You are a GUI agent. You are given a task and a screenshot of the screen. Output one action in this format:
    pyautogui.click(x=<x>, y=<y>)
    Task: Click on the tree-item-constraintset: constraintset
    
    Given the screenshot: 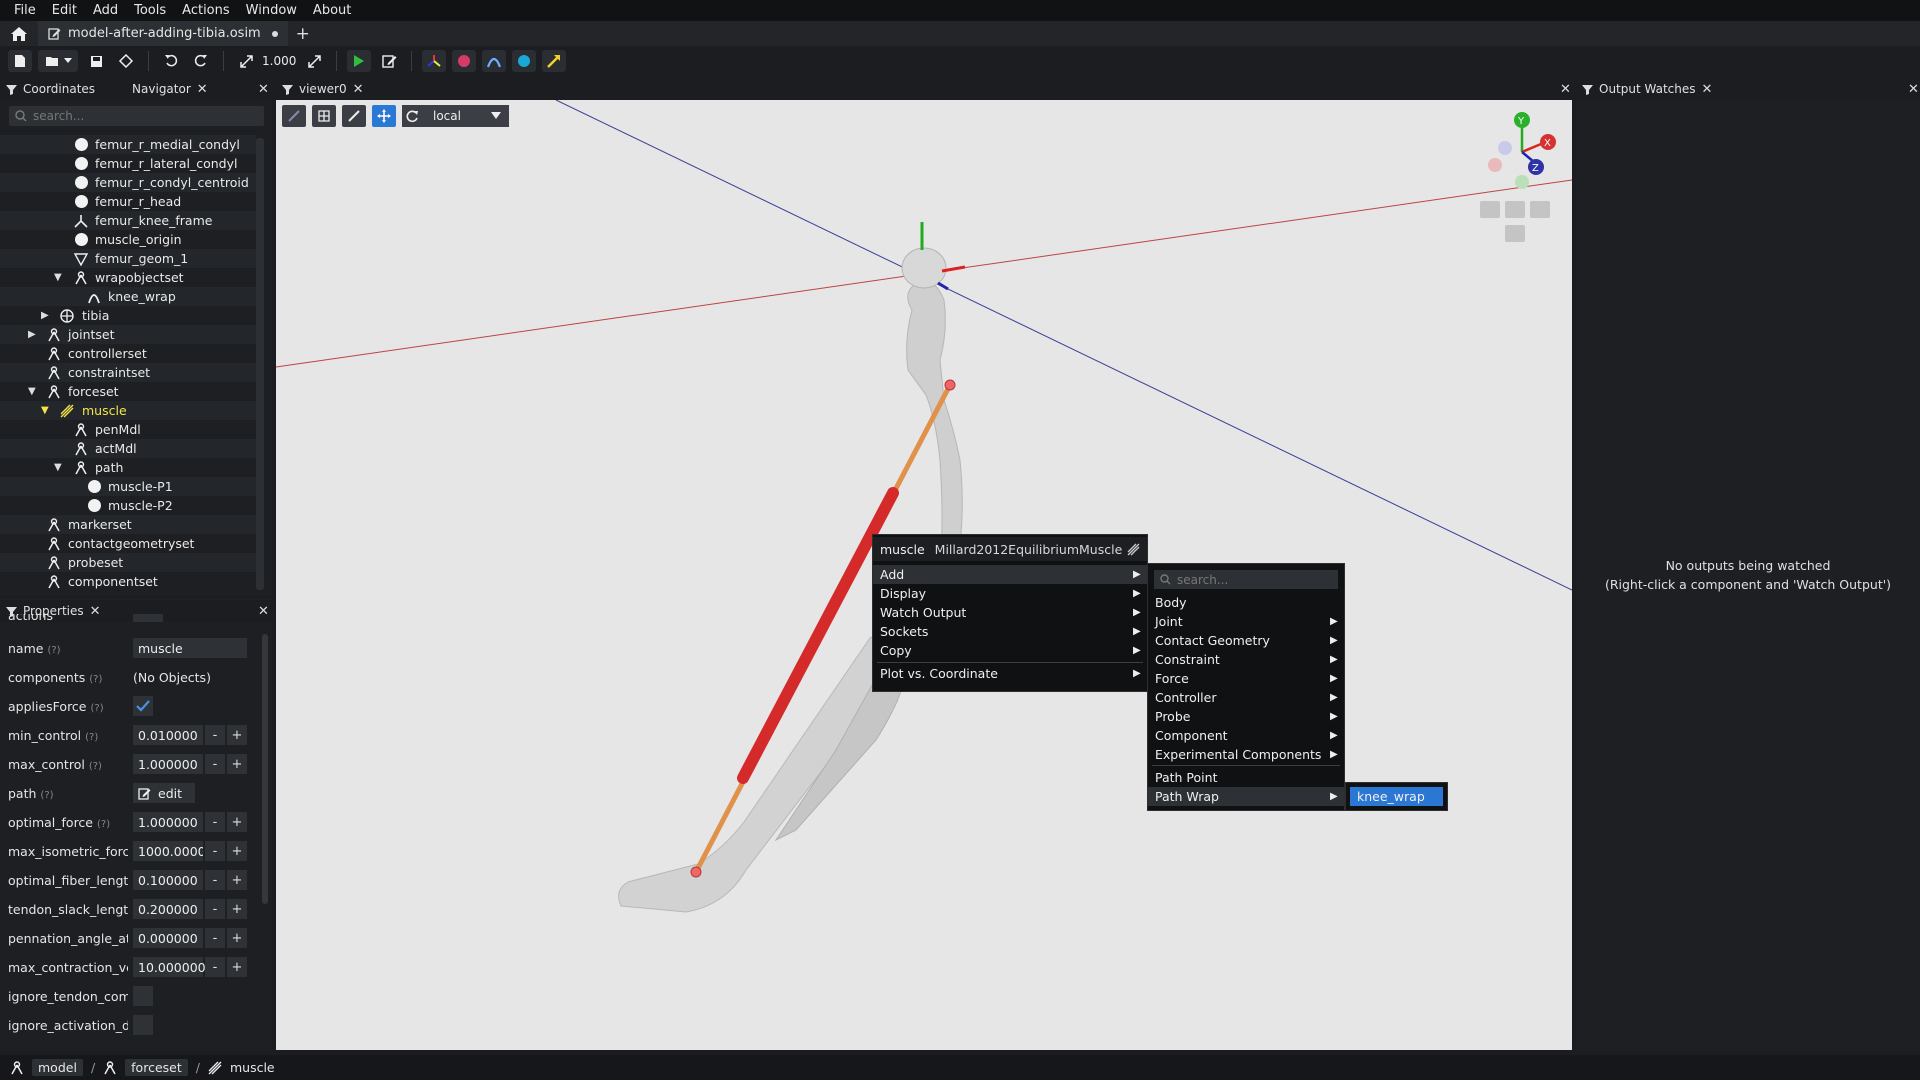 What is the action you would take?
    pyautogui.click(x=128, y=372)
    